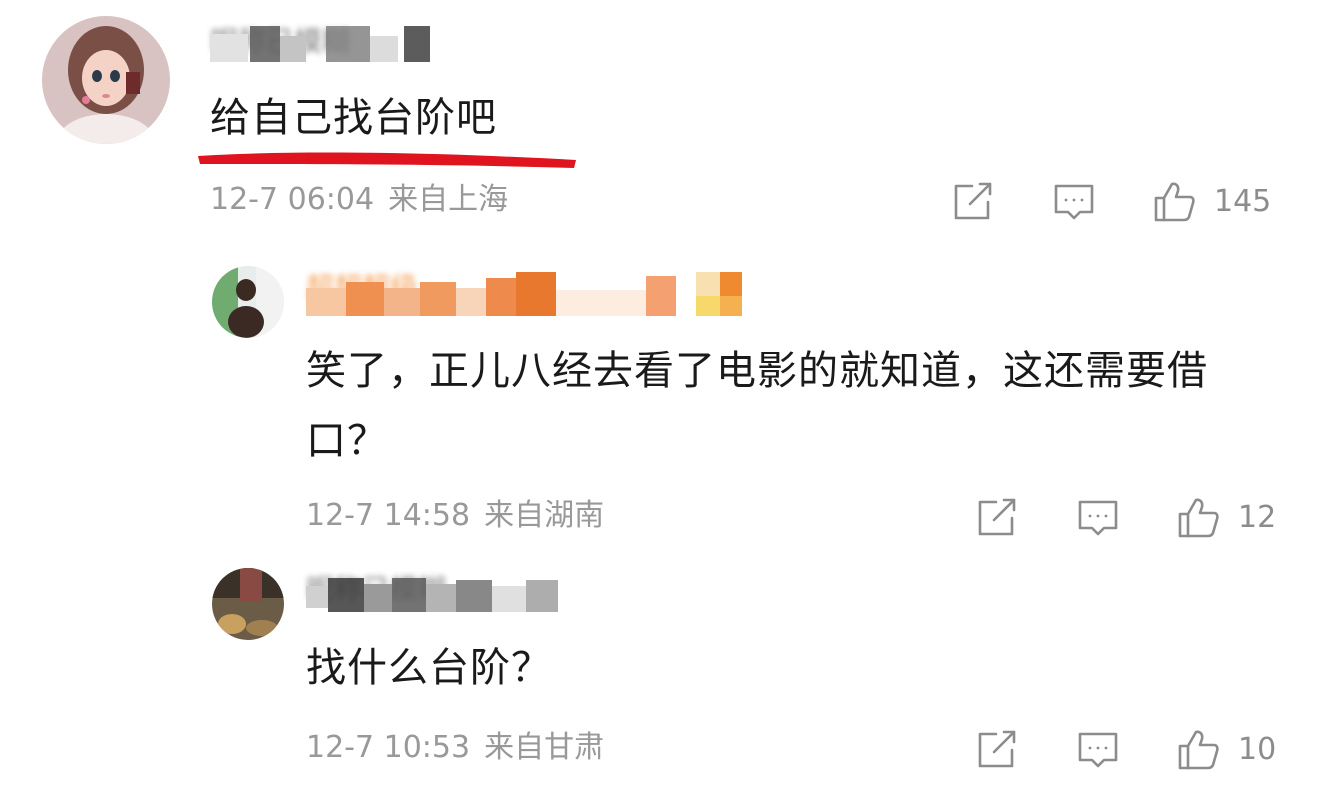  I want to click on comment-location: 来自甘肃, so click(544, 747).